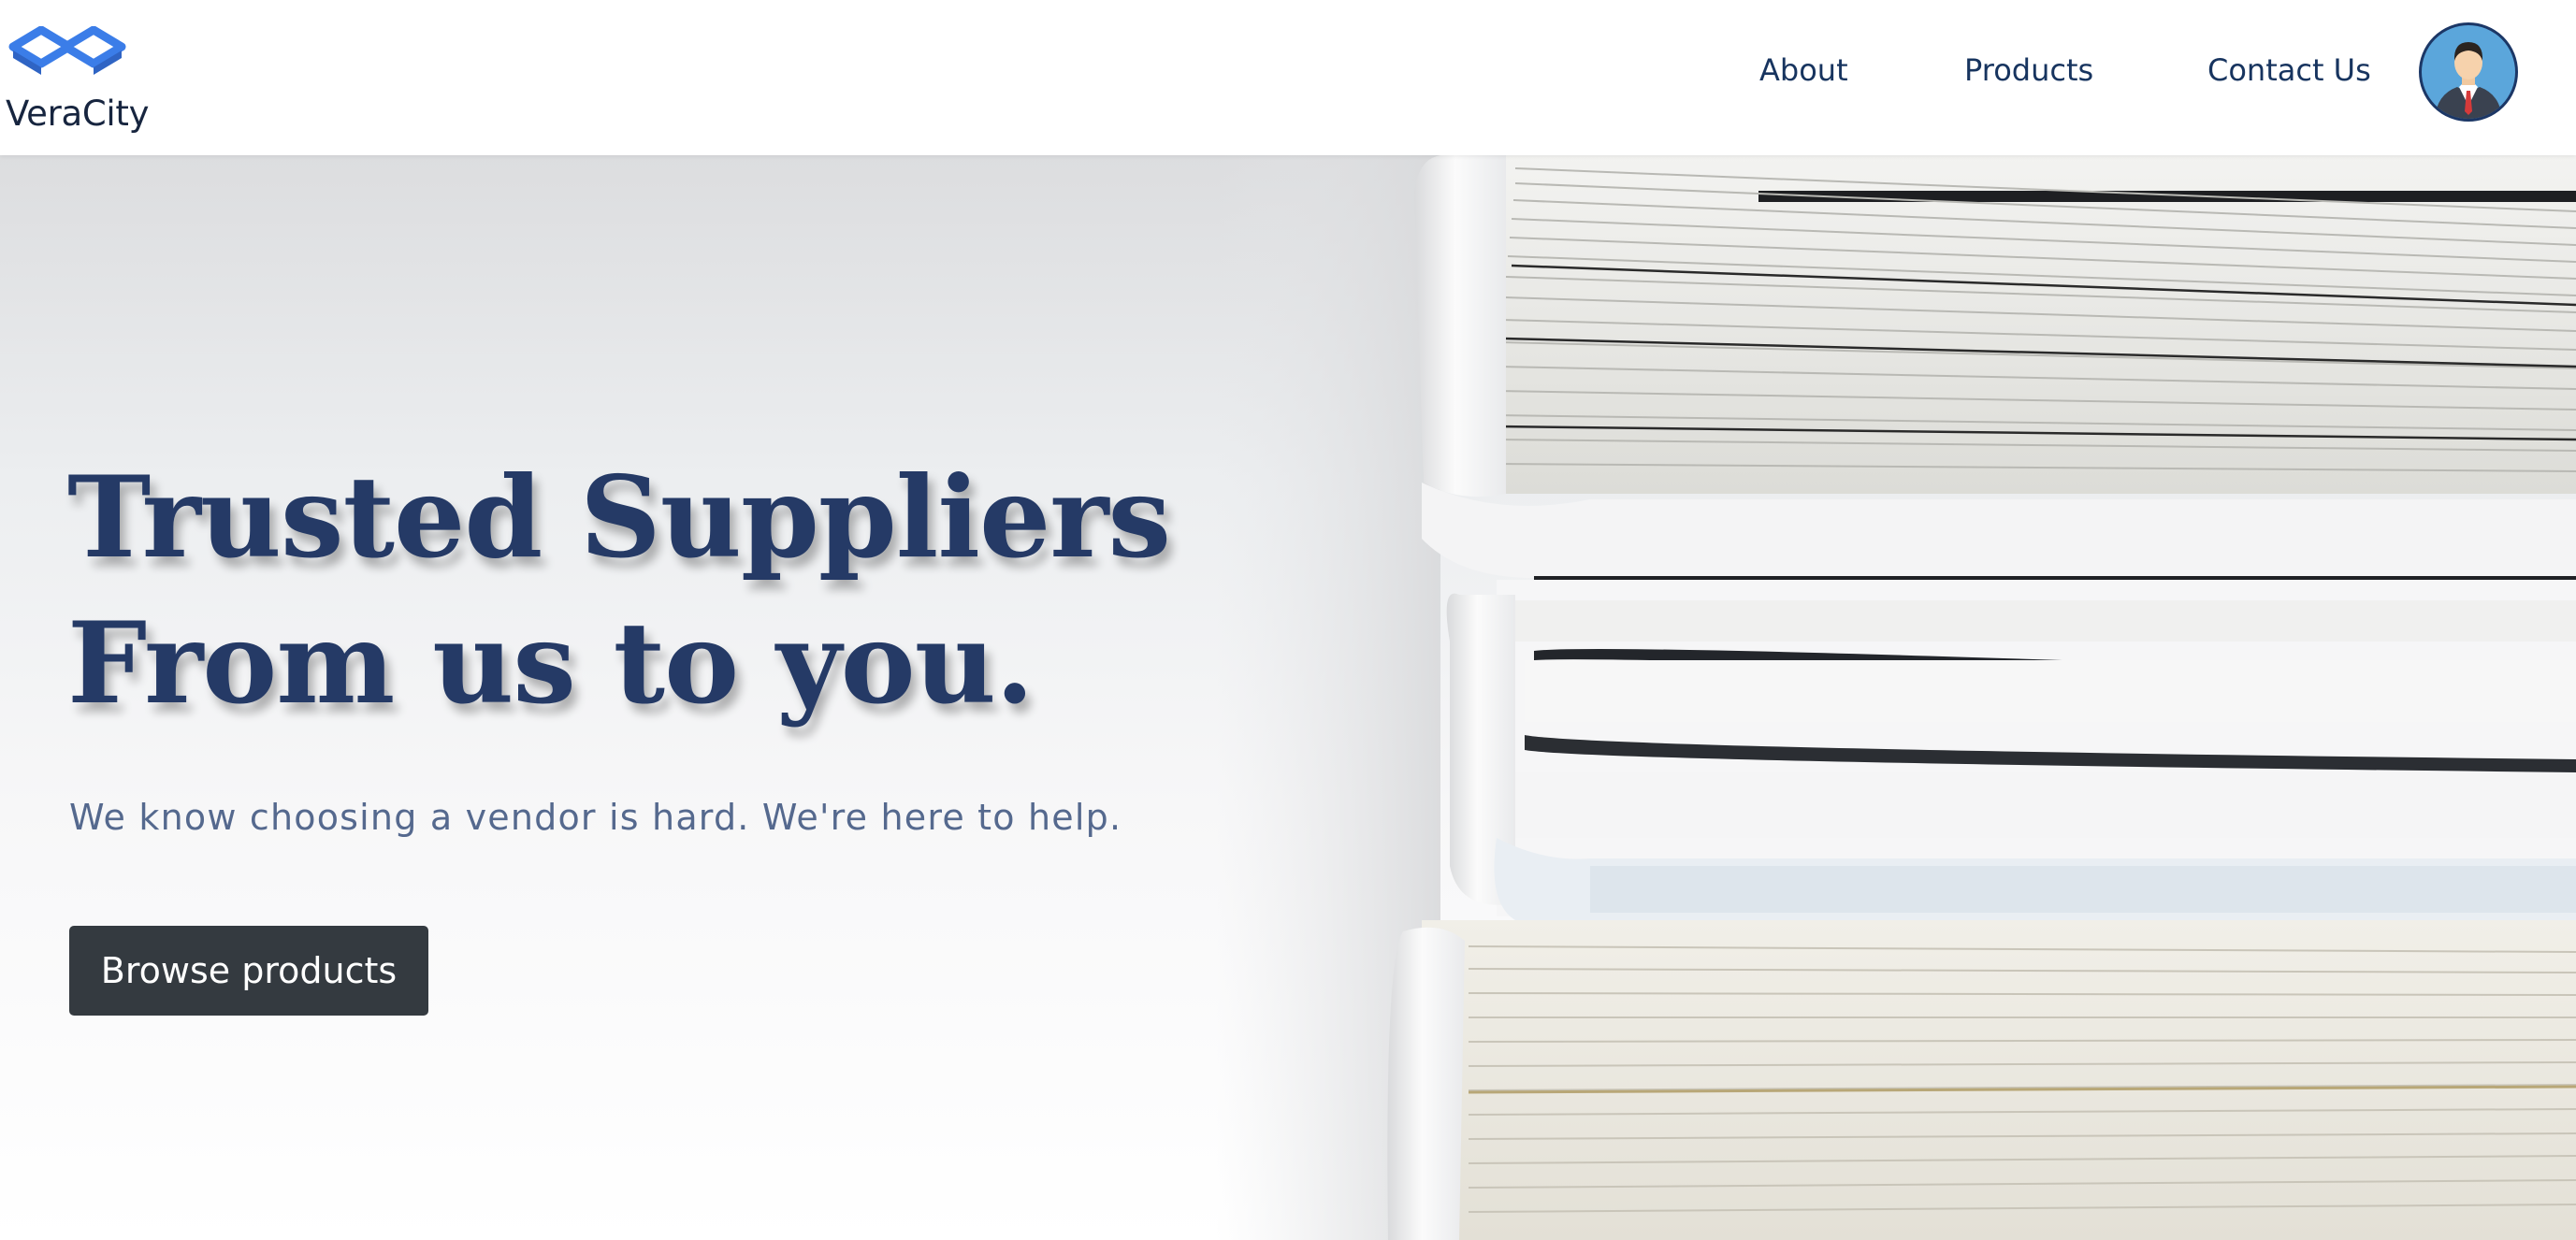 The width and height of the screenshot is (2576, 1240). I want to click on brand-home-link: VeraCity, so click(78, 77).